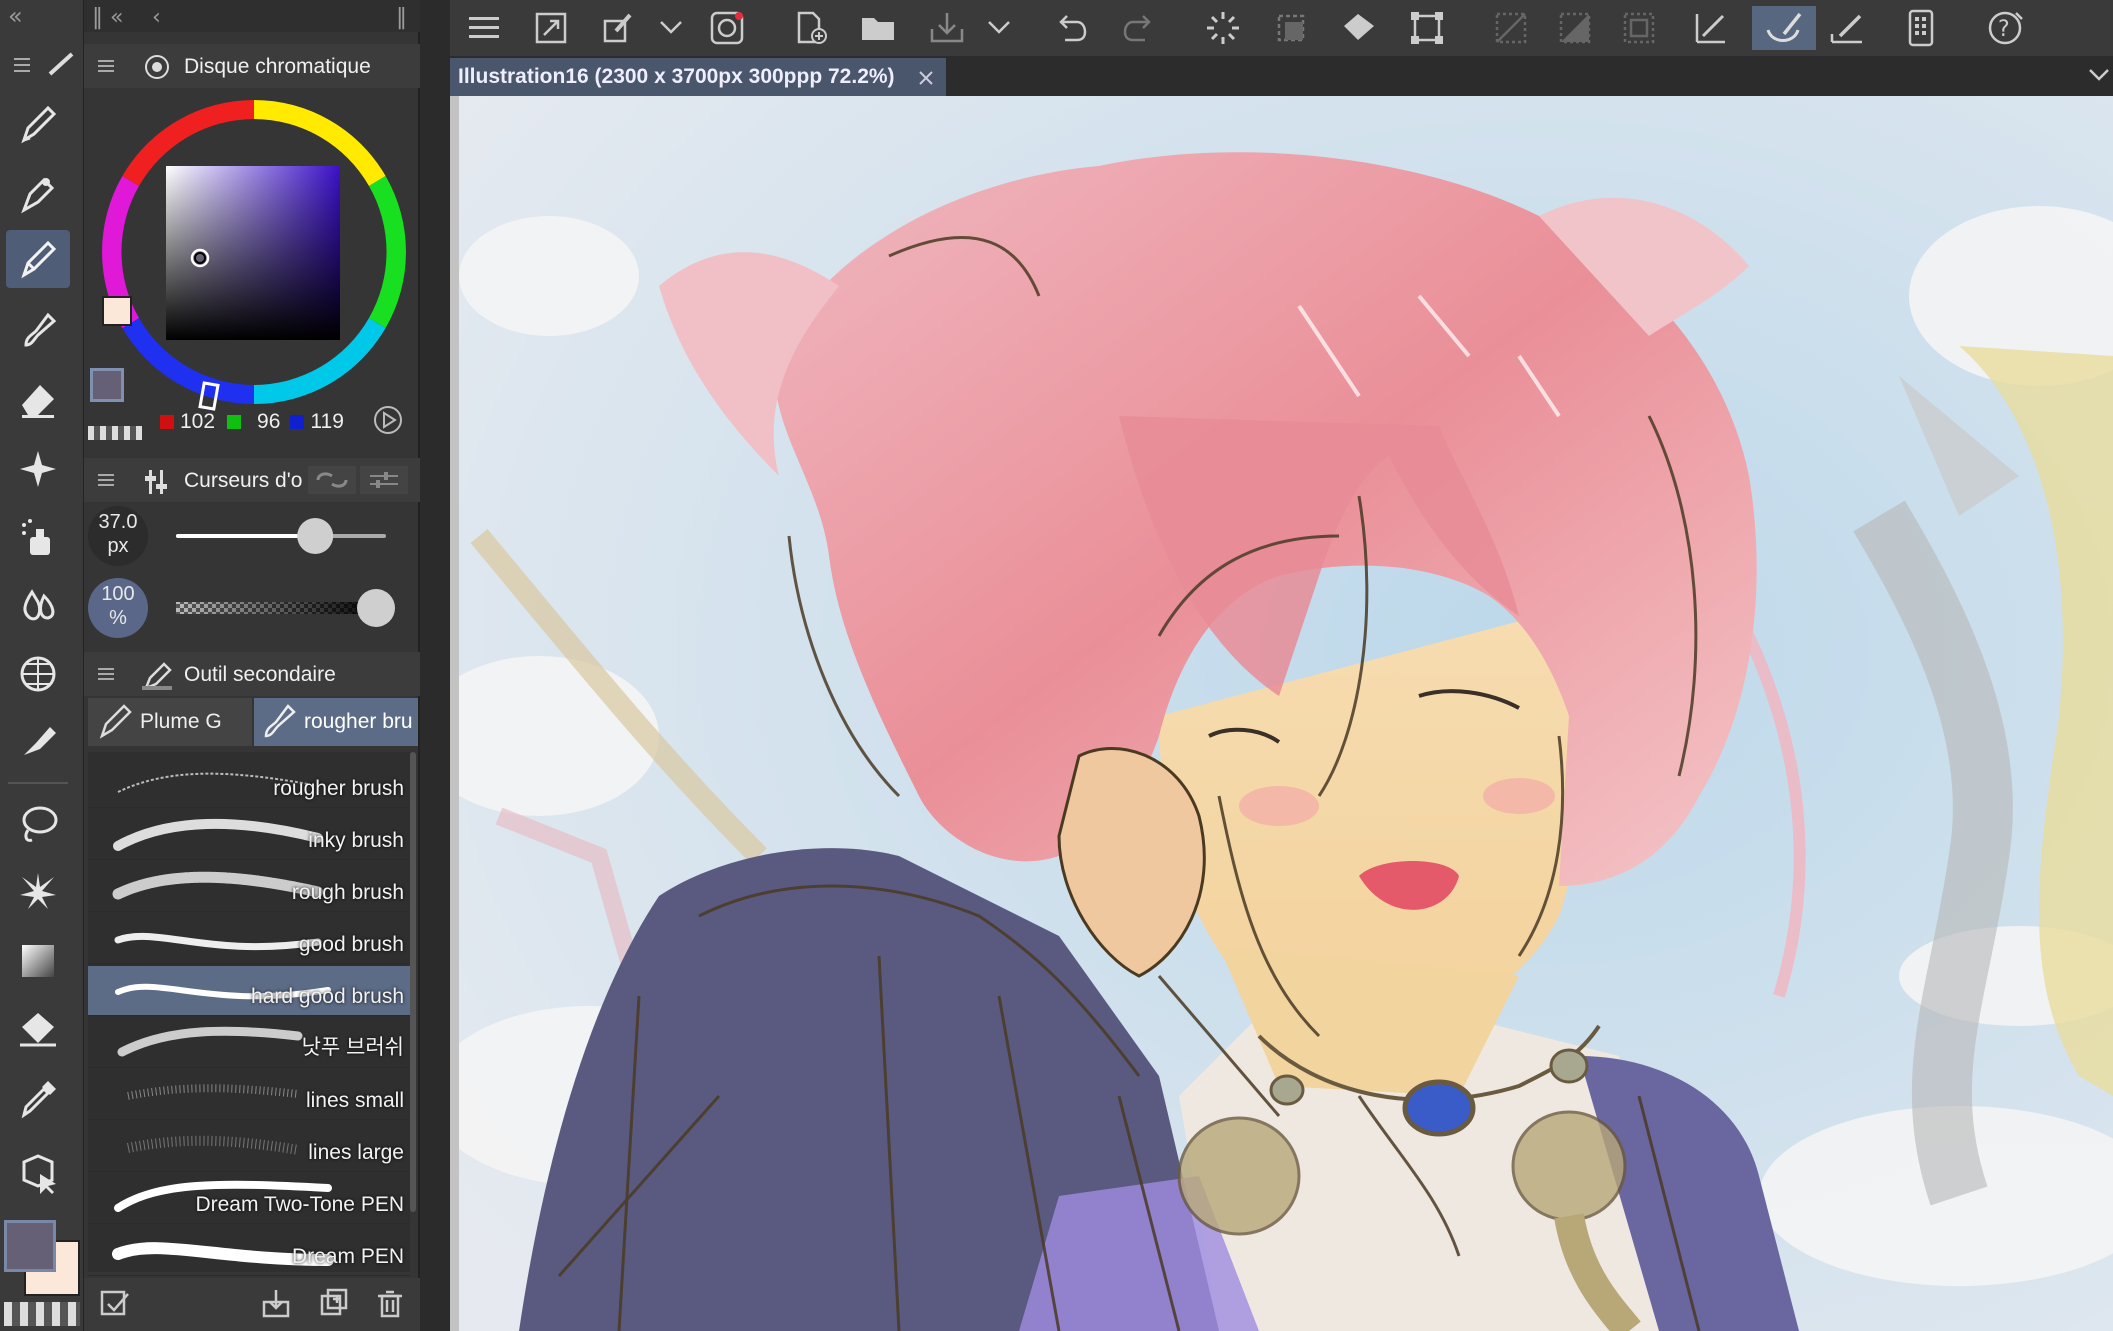 This screenshot has width=2113, height=1331. What do you see at coordinates (107, 385) in the screenshot?
I see `main-color-mini` at bounding box center [107, 385].